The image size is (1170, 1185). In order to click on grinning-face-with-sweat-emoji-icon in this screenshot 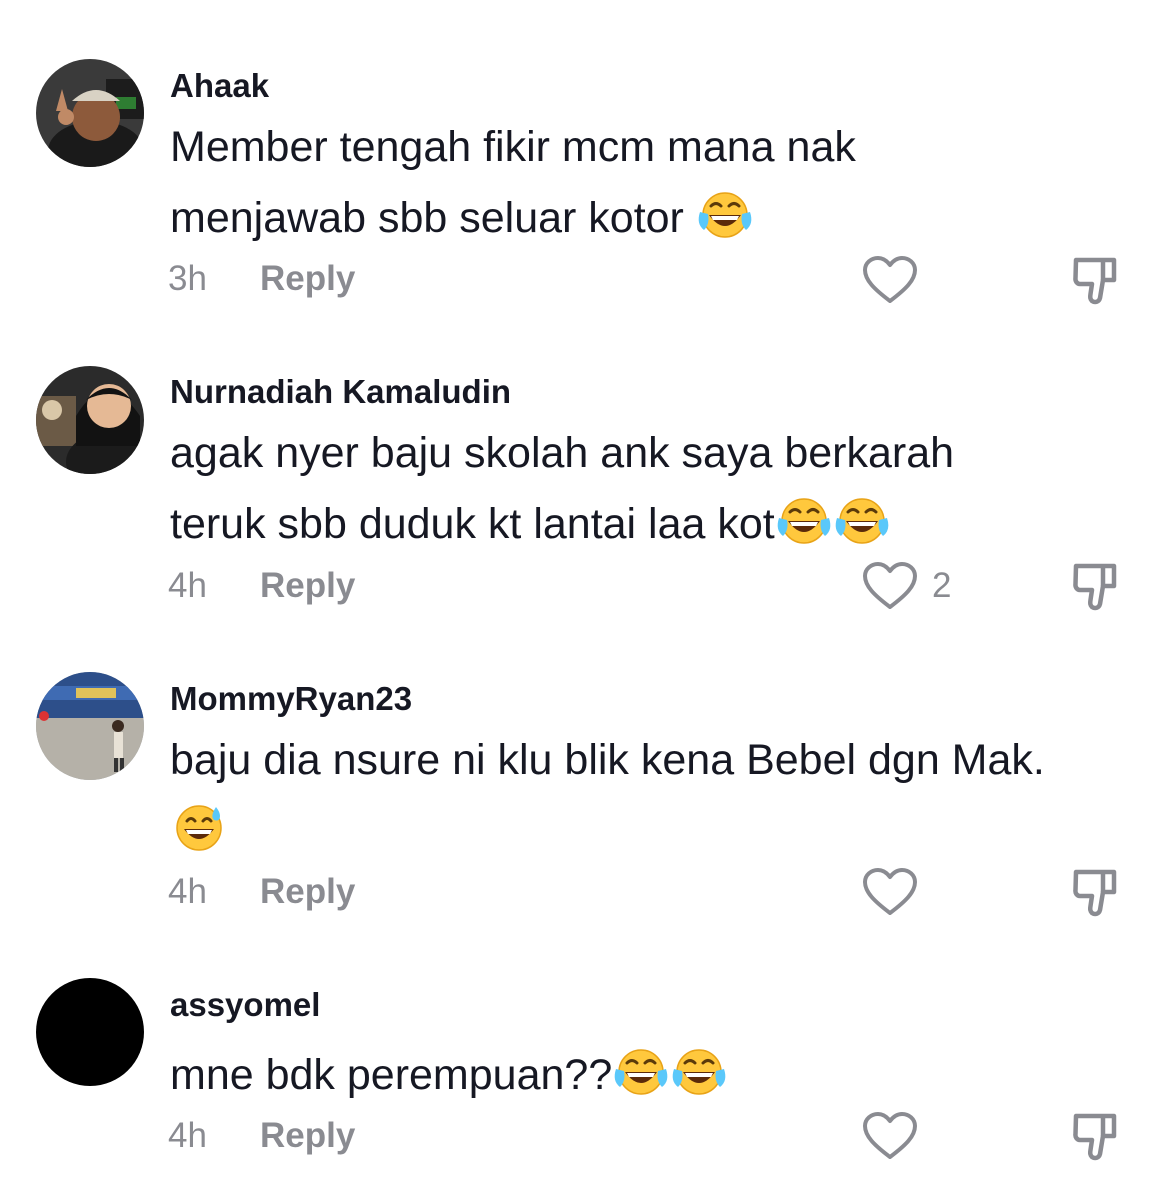, I will do `click(199, 828)`.